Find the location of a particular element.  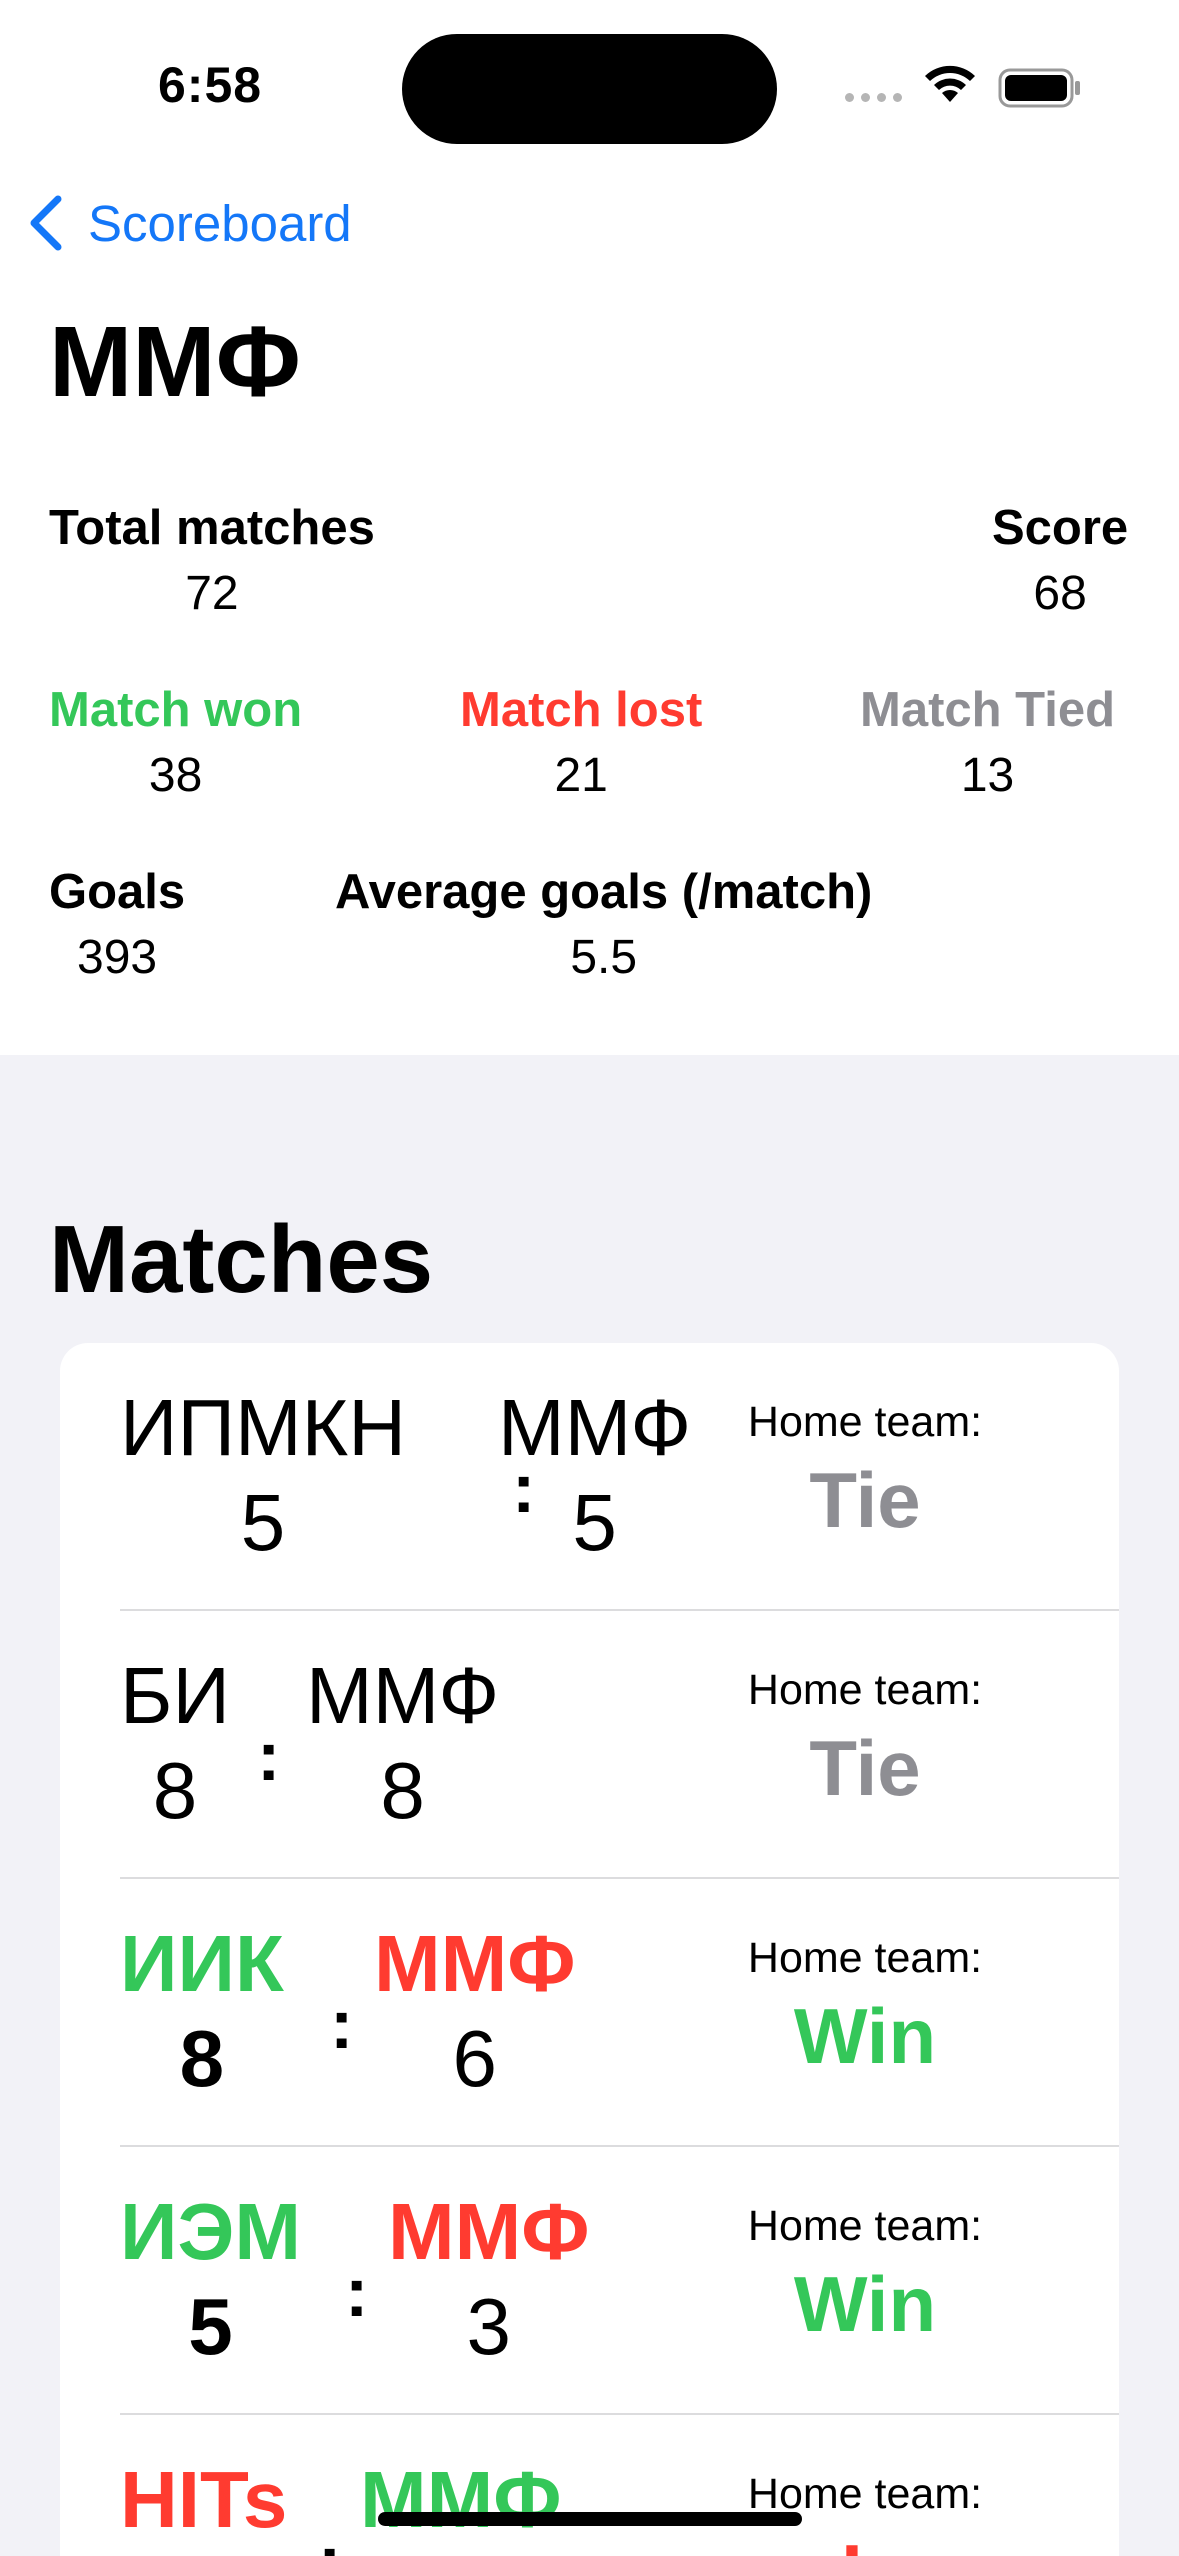

match-row: ИЭМ 5 : ММФ 3 Home team: Win is located at coordinates (589, 2281).